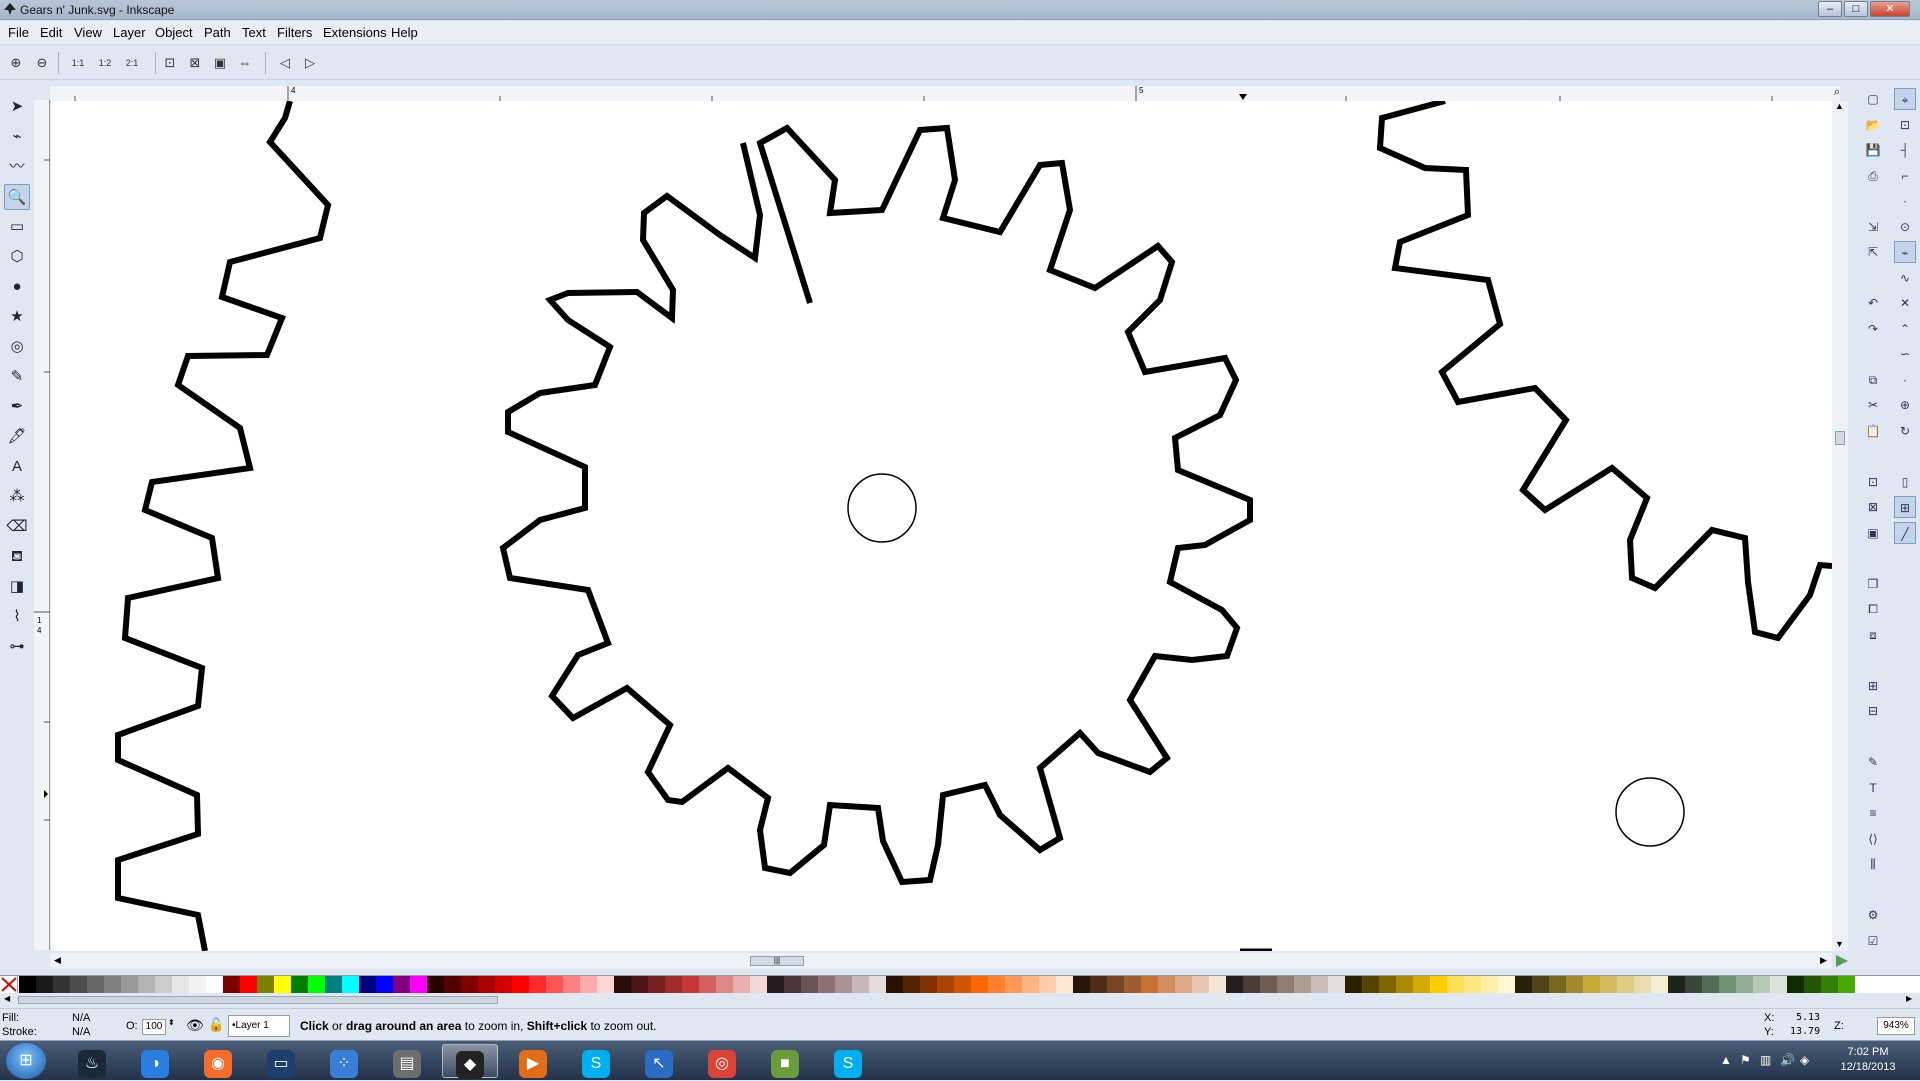  What do you see at coordinates (1905, 201) in the screenshot?
I see `snap-bbox-midpoint-icon: ∙` at bounding box center [1905, 201].